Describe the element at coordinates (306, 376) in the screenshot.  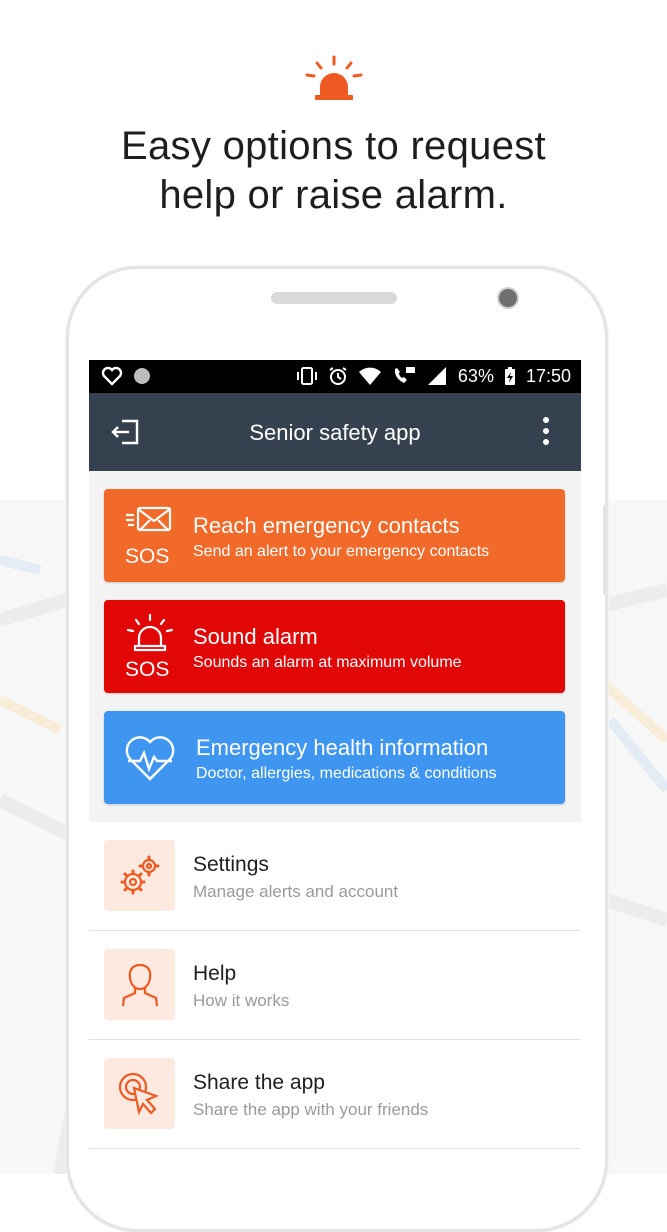
I see `vibrate-icon` at that location.